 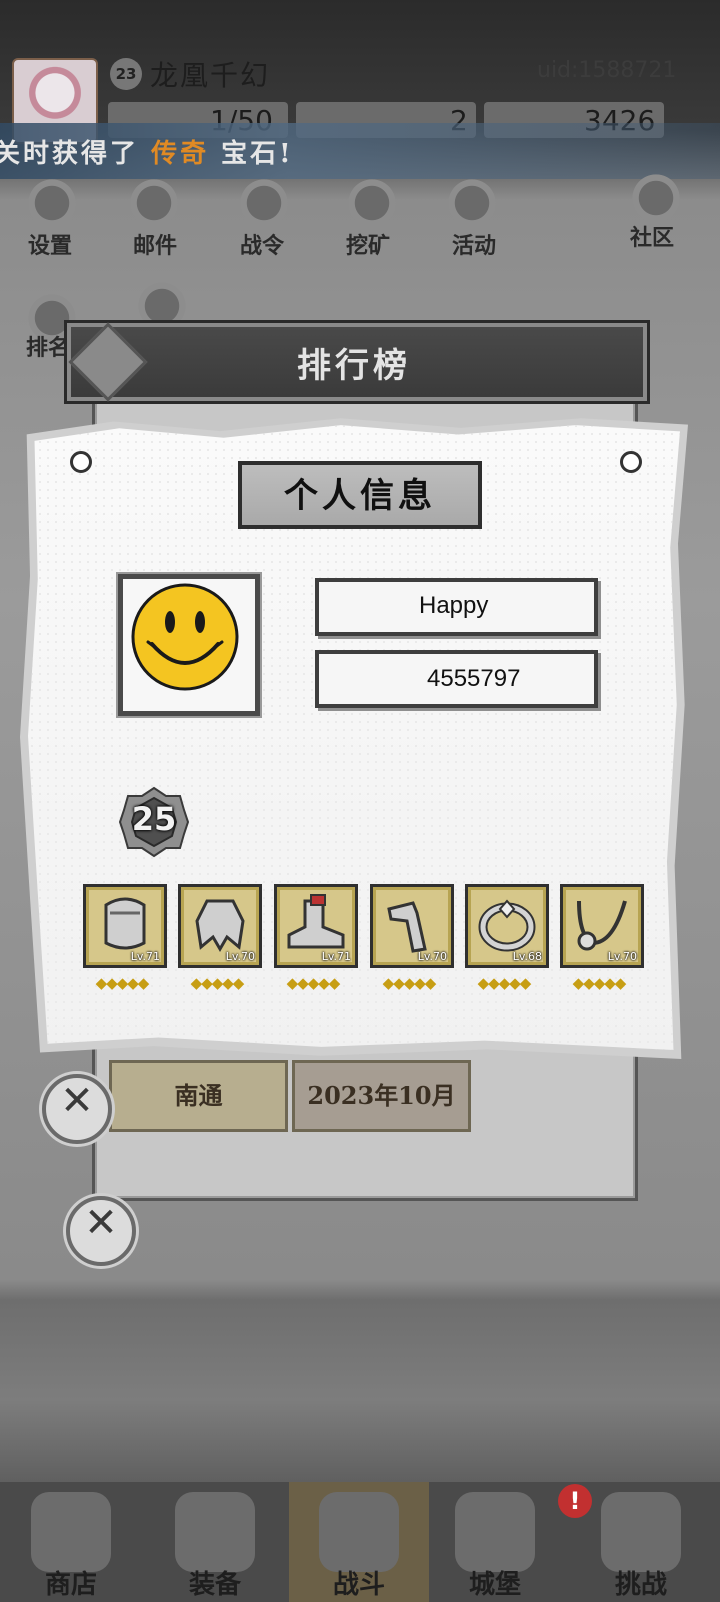 What do you see at coordinates (372, 203) in the screenshot?
I see `mining-pickaxe-icon` at bounding box center [372, 203].